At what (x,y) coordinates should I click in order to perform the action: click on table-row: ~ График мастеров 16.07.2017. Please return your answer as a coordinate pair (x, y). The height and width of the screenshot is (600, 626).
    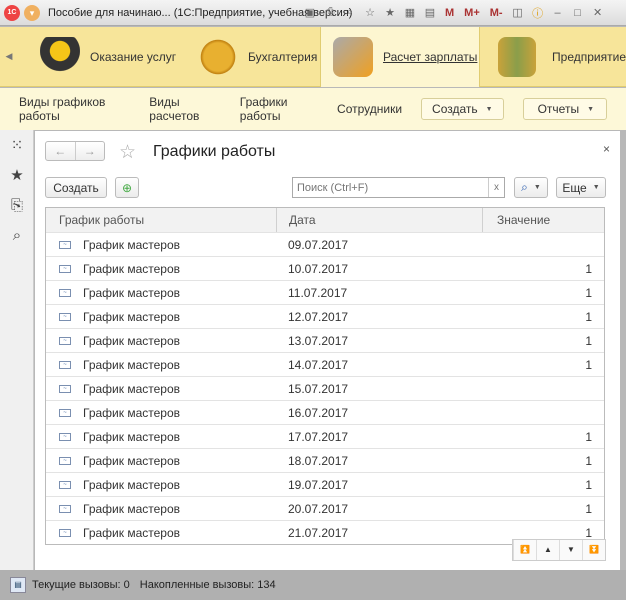
    Looking at the image, I should click on (325, 412).